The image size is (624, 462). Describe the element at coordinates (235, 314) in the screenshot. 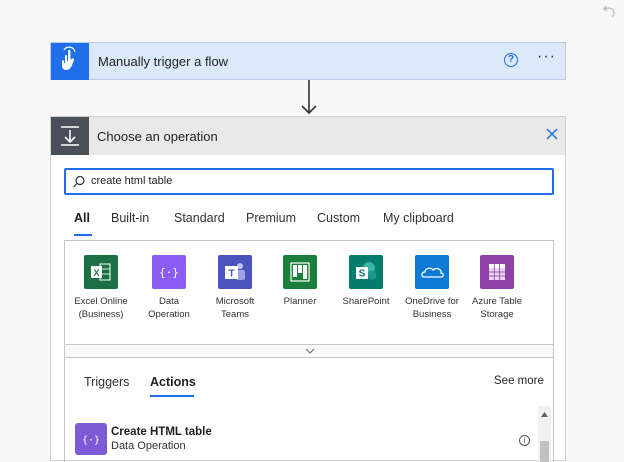

I see `connector-label-line2: Teams` at that location.